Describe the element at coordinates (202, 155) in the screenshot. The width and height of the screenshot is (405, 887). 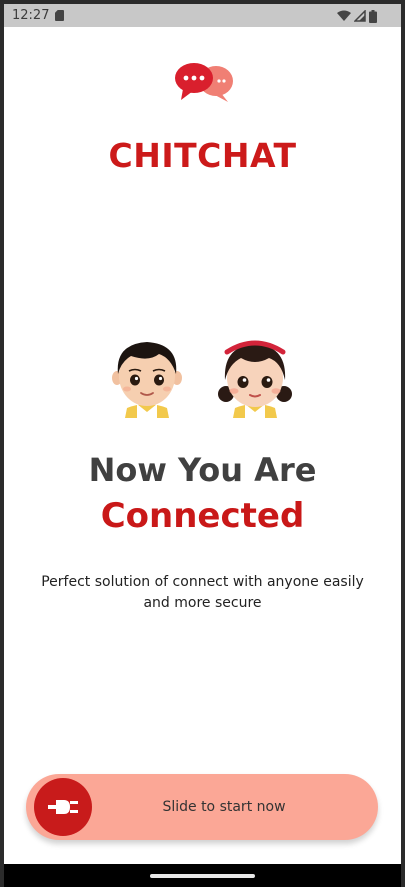
I see `app-name: CHITCHAT` at that location.